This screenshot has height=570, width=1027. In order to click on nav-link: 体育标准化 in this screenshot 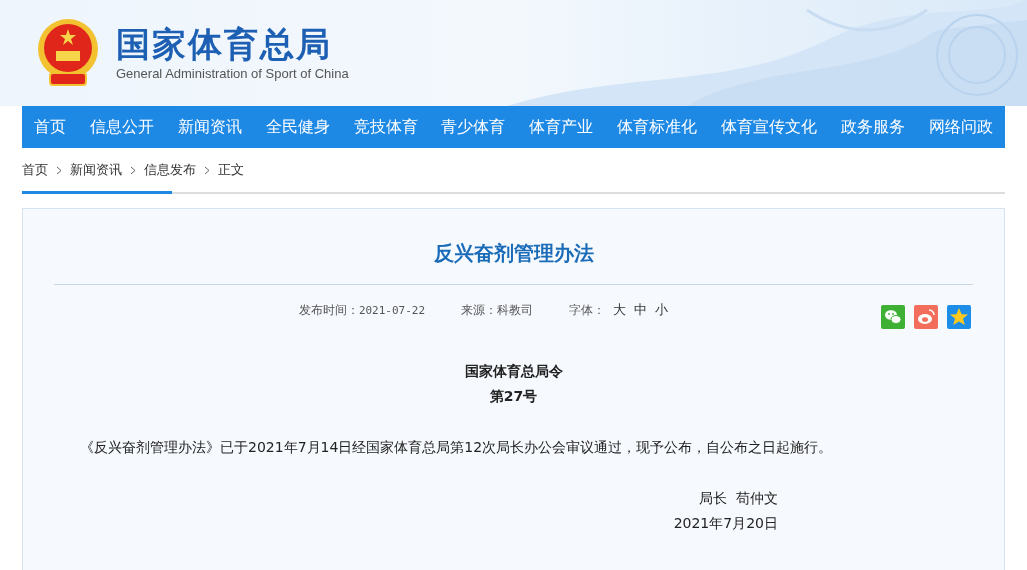, I will do `click(657, 127)`.